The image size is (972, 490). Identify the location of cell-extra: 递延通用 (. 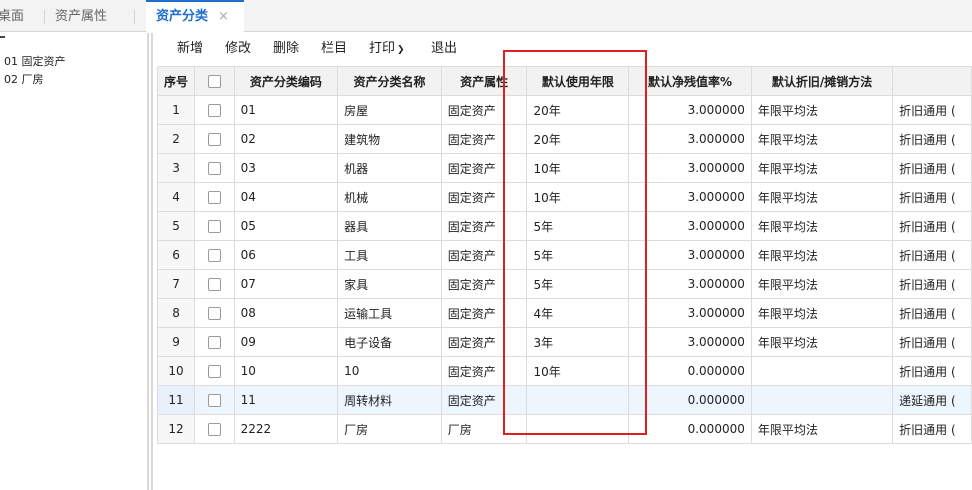
(932, 400).